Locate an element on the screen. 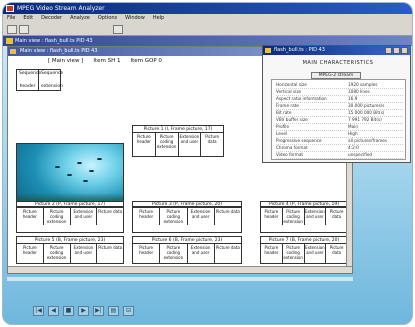 The image size is (415, 327). tab-mpeg2-stream: MPEG-2 stream is located at coordinates (336, 75).